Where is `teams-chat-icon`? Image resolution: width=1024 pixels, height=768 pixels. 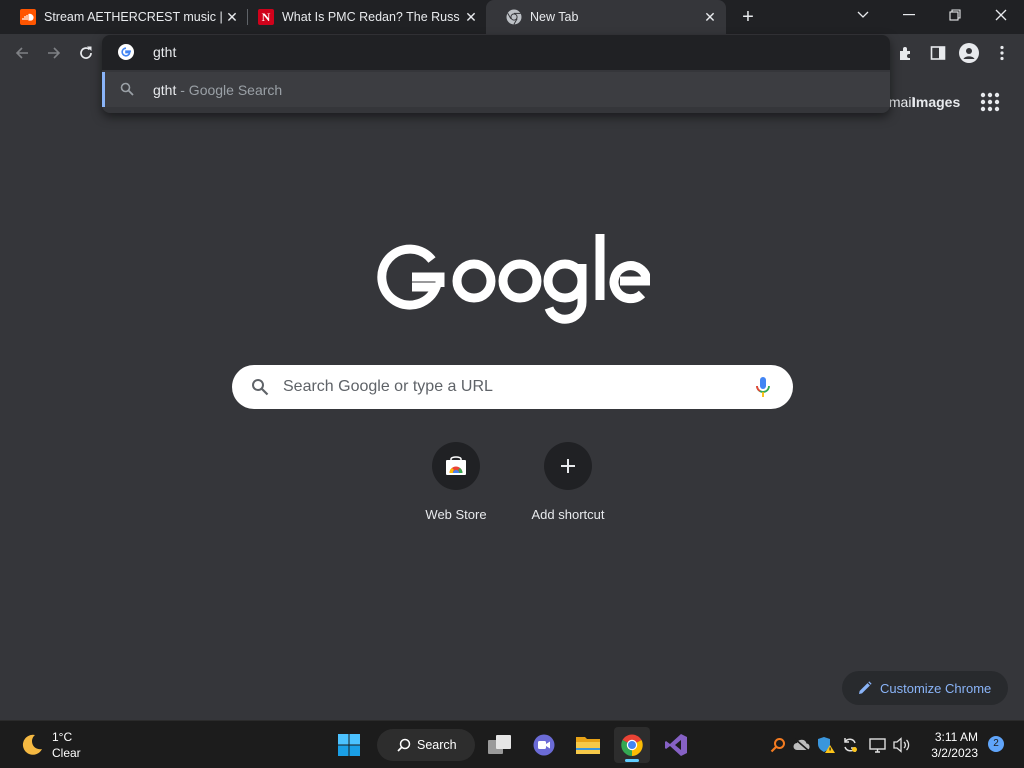
teams-chat-icon is located at coordinates (544, 745).